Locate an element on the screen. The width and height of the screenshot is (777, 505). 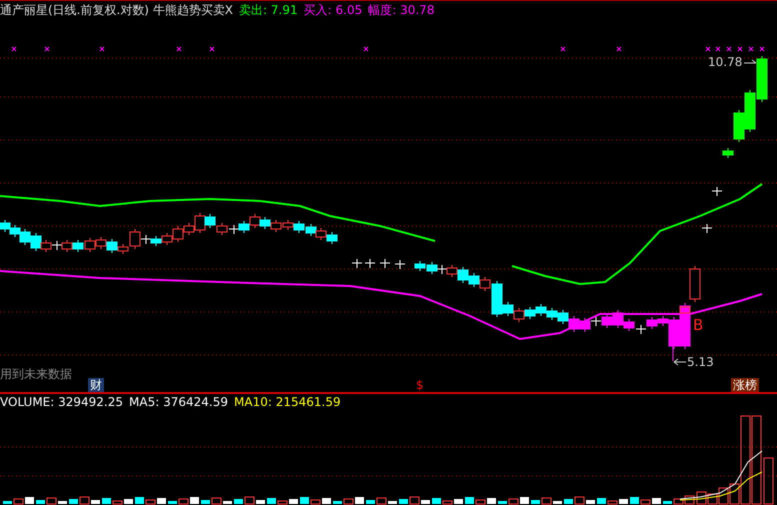
buy-signal: B is located at coordinates (698, 325).